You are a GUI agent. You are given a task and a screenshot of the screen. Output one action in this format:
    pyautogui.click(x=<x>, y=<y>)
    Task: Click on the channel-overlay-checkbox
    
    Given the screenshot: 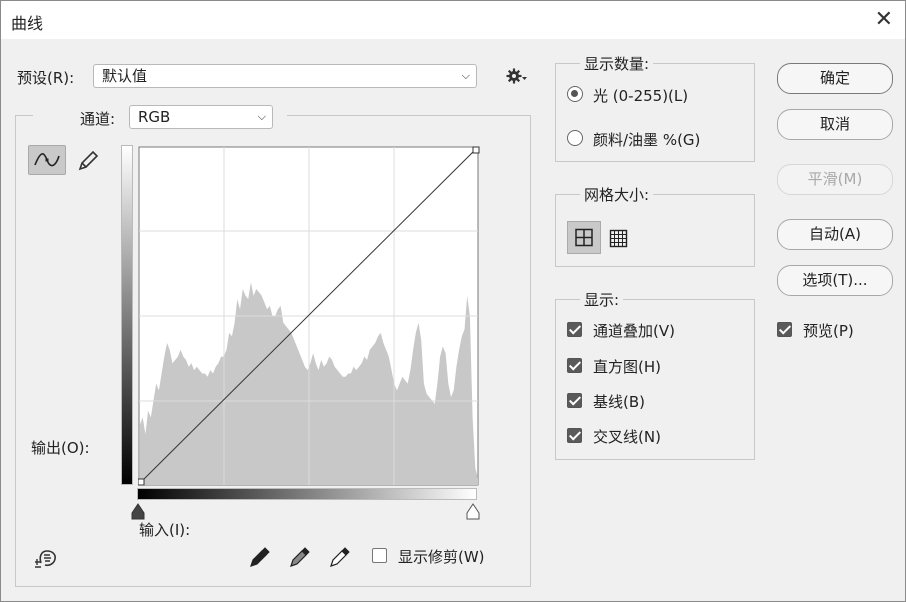 What is the action you would take?
    pyautogui.click(x=574, y=329)
    